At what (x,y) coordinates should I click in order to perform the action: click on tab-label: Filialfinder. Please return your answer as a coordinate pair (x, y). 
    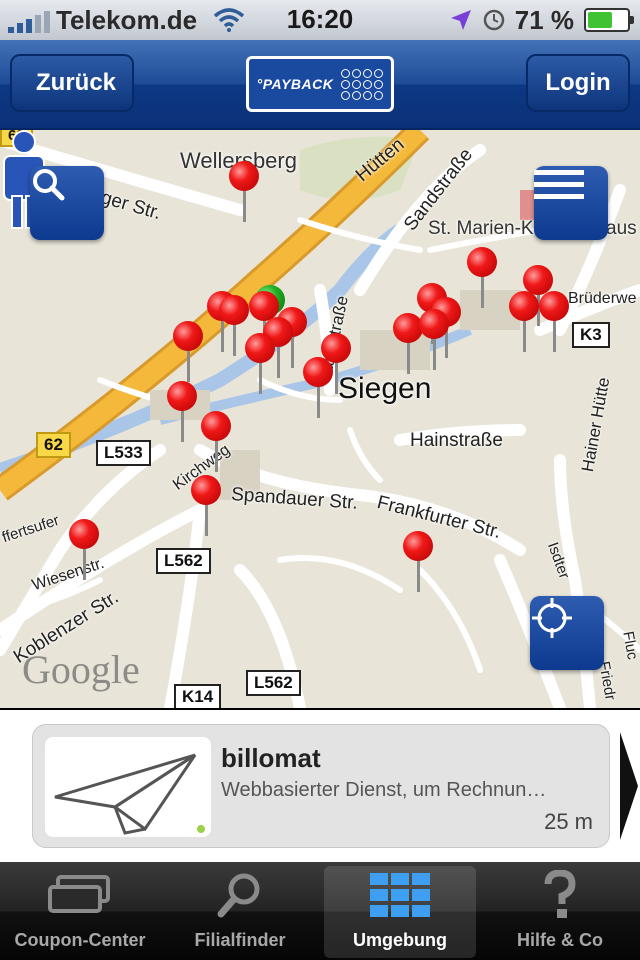
    Looking at the image, I should click on (240, 940).